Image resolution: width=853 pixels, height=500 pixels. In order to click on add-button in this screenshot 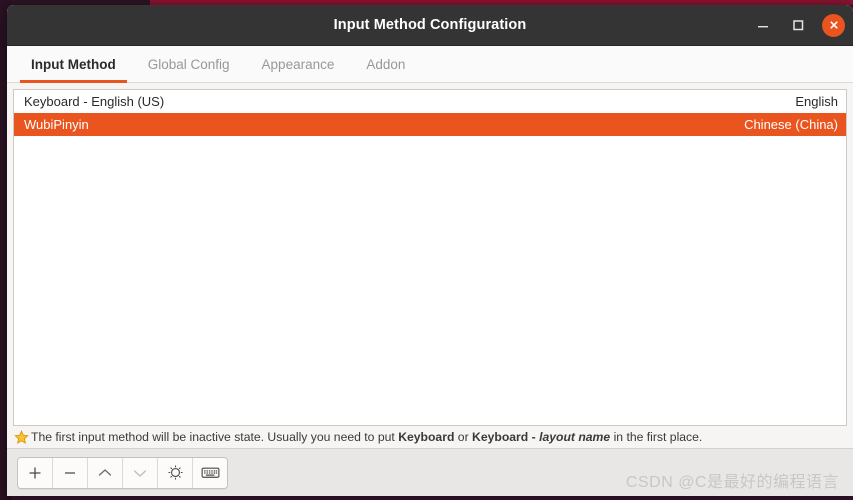, I will do `click(35, 472)`.